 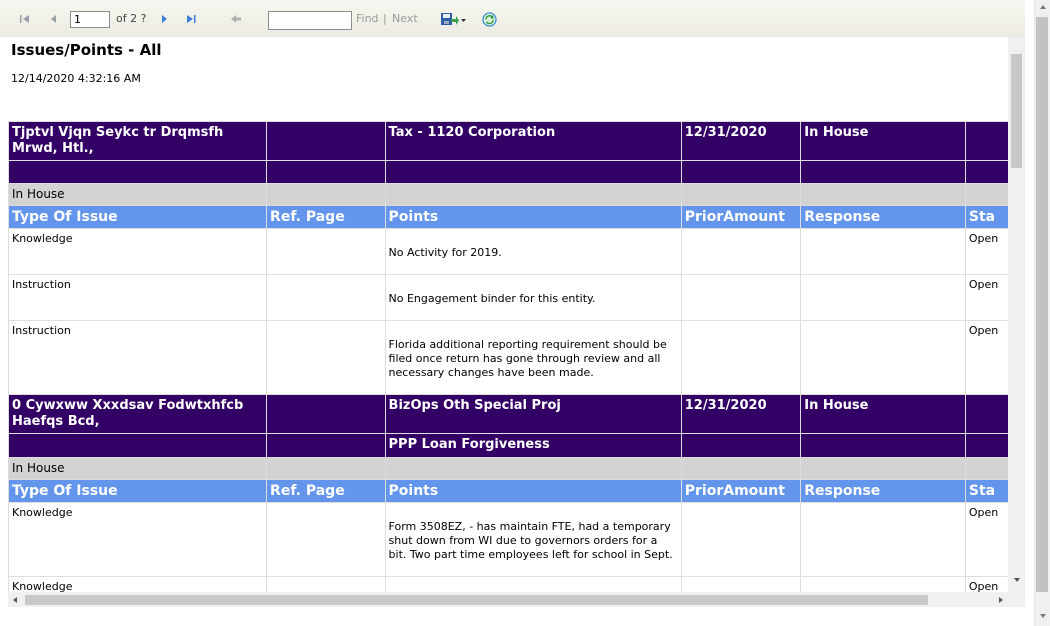 I want to click on back-to-parent-icon, so click(x=236, y=19).